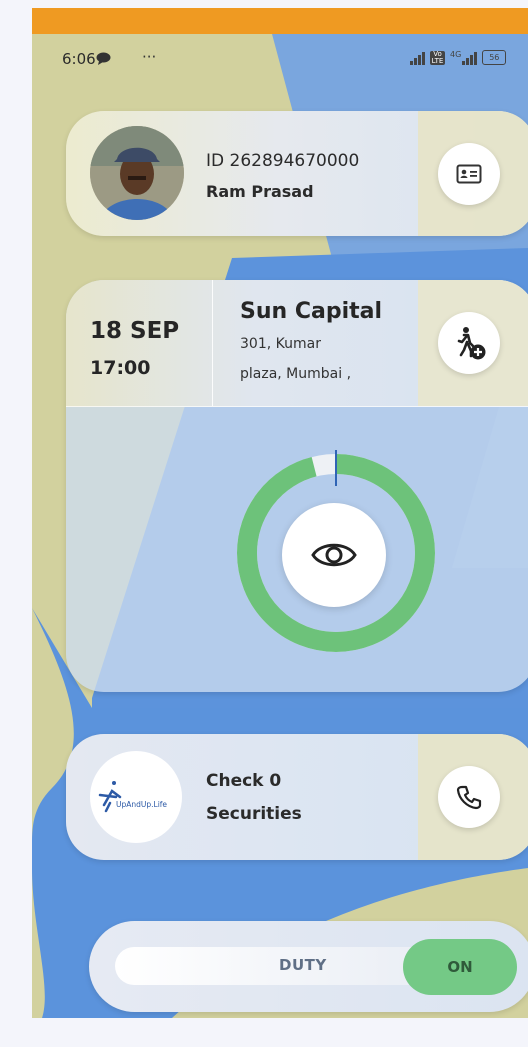 This screenshot has height=1047, width=528. Describe the element at coordinates (103, 58) in the screenshot. I see `chat-bubble-icon` at that location.